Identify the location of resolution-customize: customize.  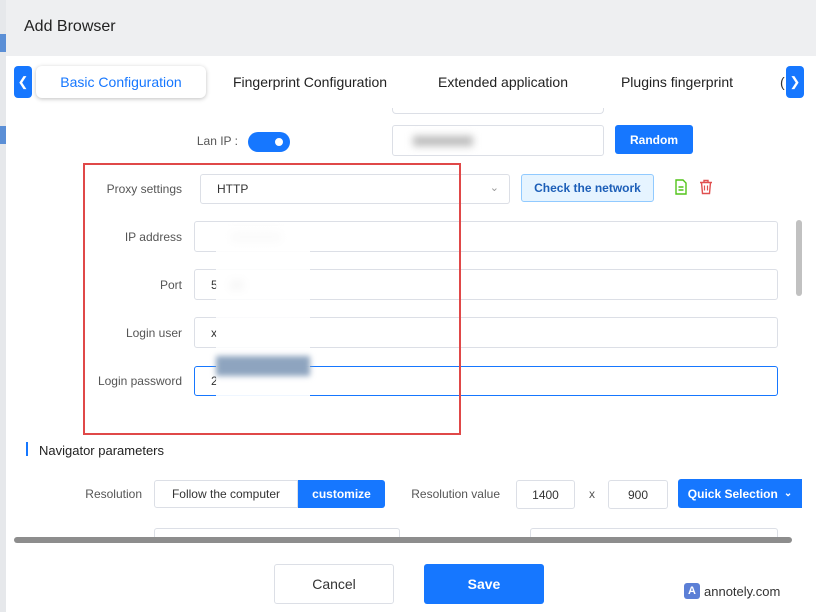
(341, 494).